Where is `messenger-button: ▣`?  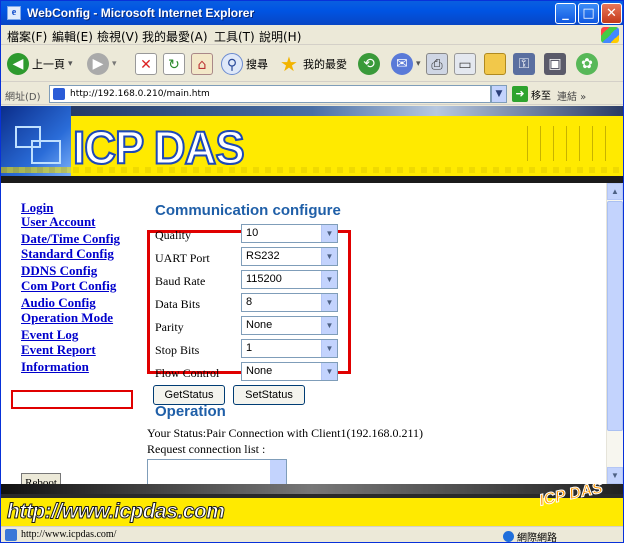 messenger-button: ▣ is located at coordinates (555, 64).